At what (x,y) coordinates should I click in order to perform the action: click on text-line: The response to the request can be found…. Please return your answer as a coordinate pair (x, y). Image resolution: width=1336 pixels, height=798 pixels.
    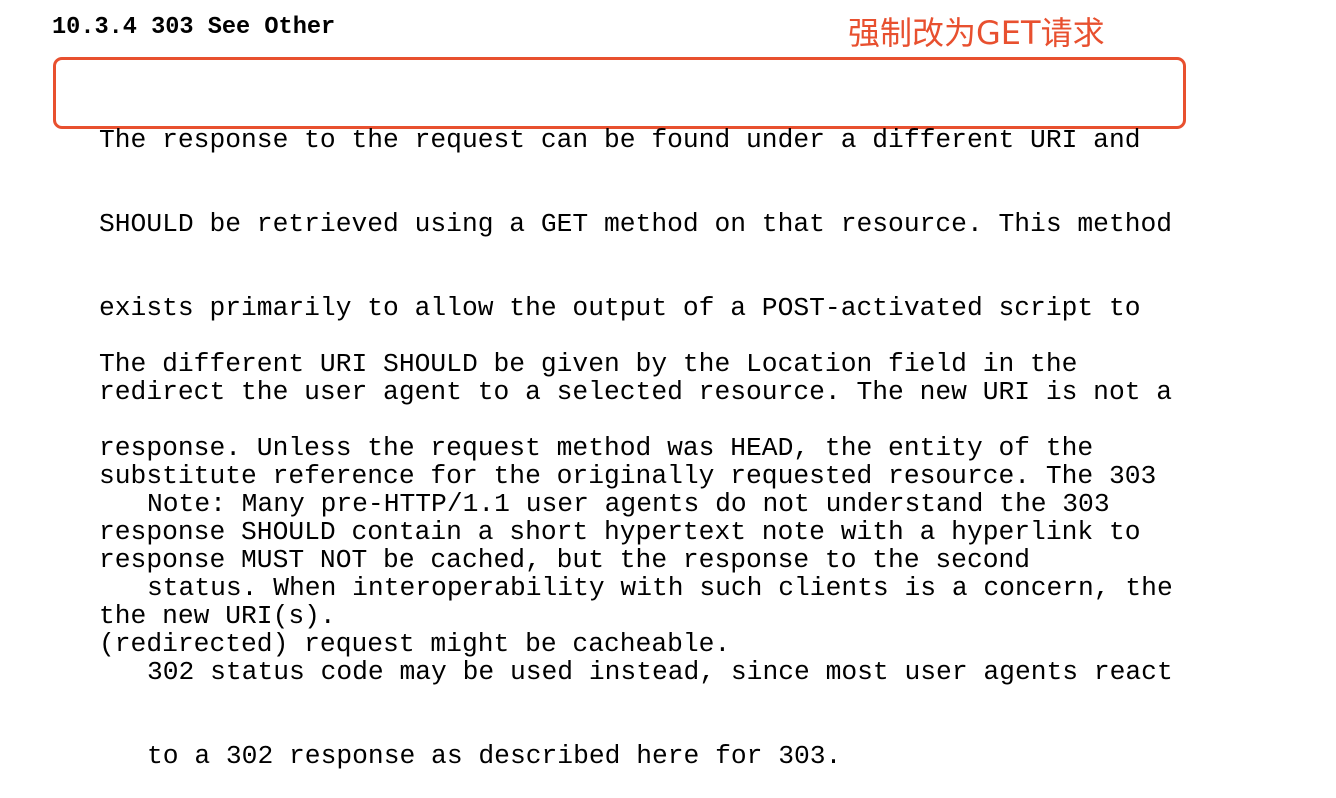
    Looking at the image, I should click on (620, 140).